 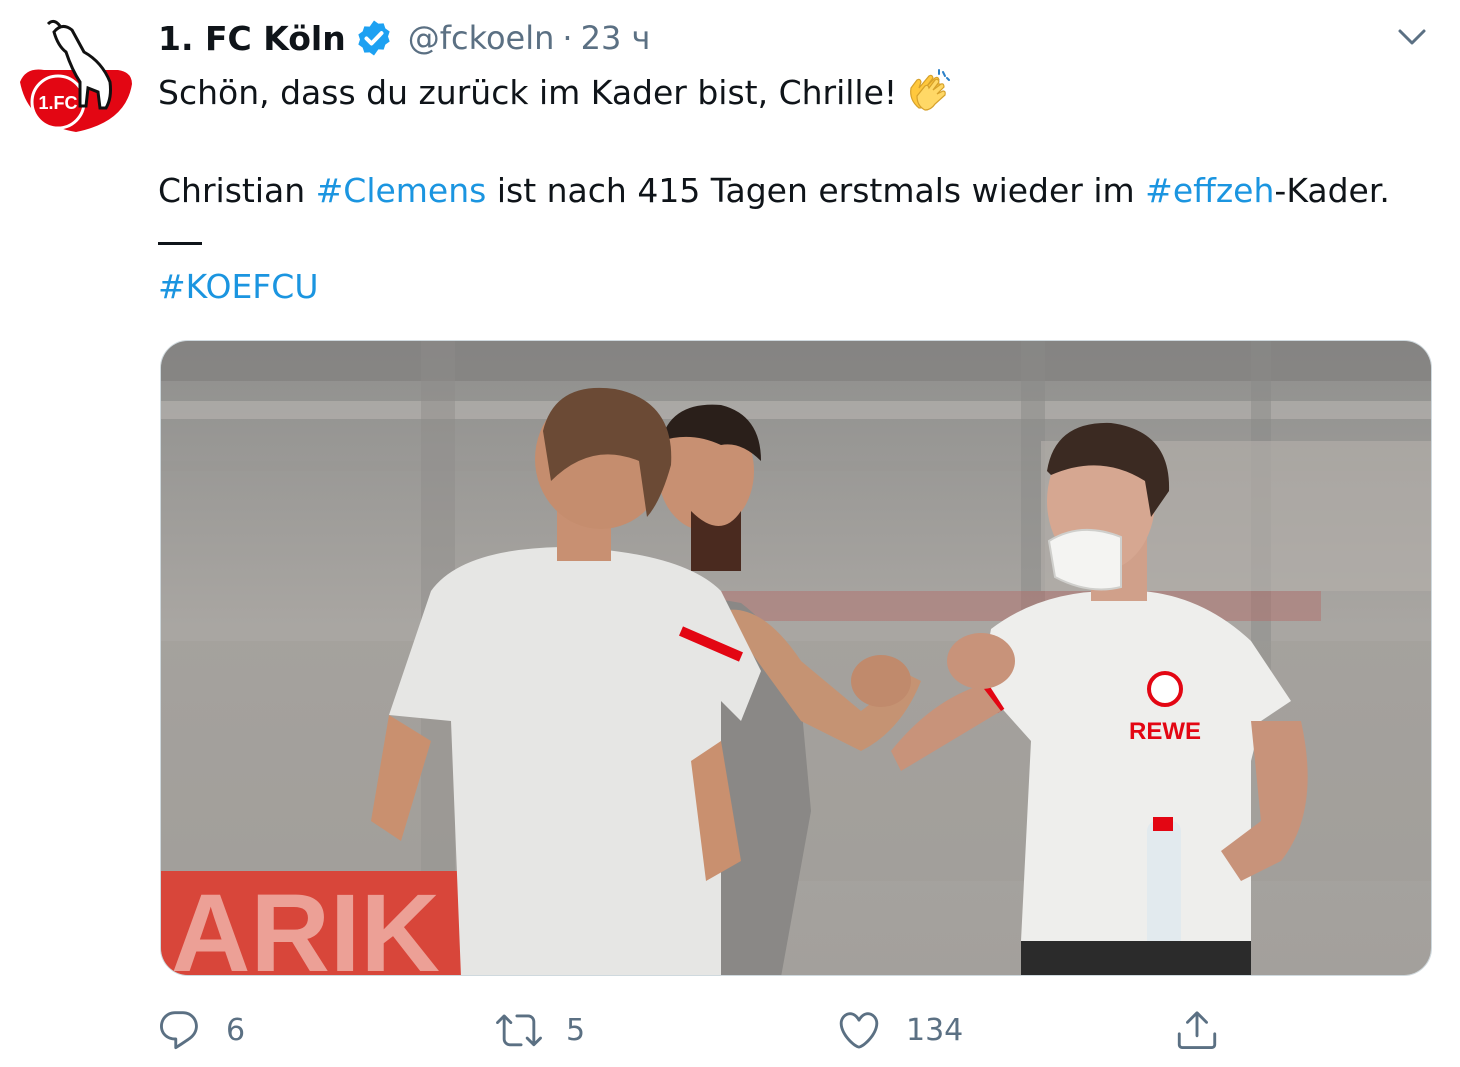 I want to click on tweet-header: 1. FC Köln @fckoeln · 23 ч, so click(x=404, y=38).